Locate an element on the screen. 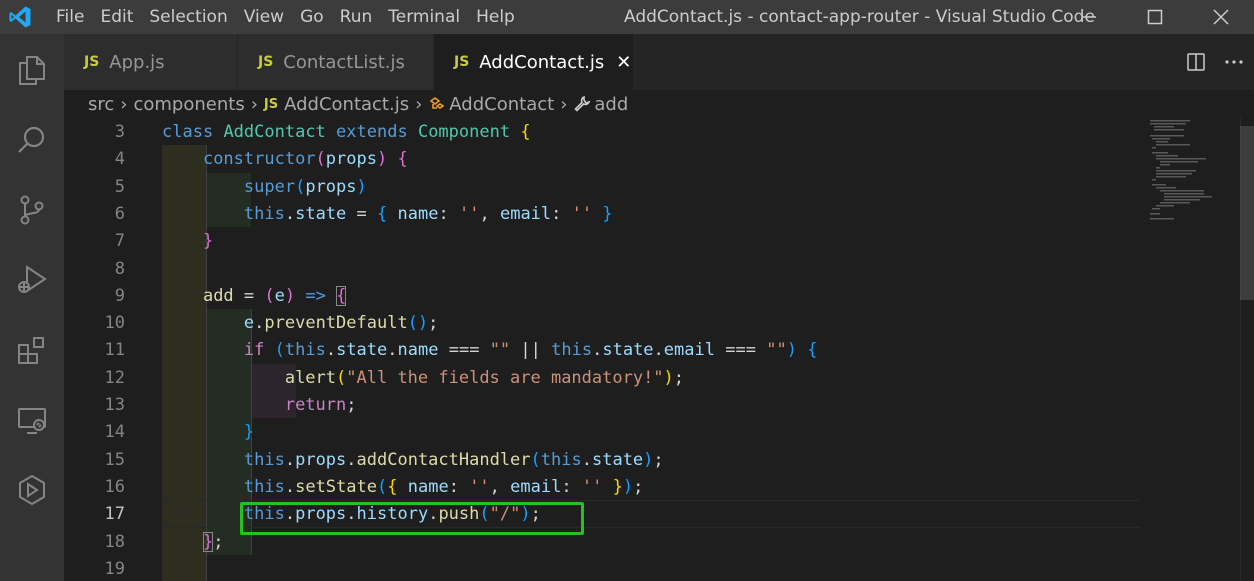 This screenshot has height=581, width=1254. annotation-highlight-box is located at coordinates (412, 518).